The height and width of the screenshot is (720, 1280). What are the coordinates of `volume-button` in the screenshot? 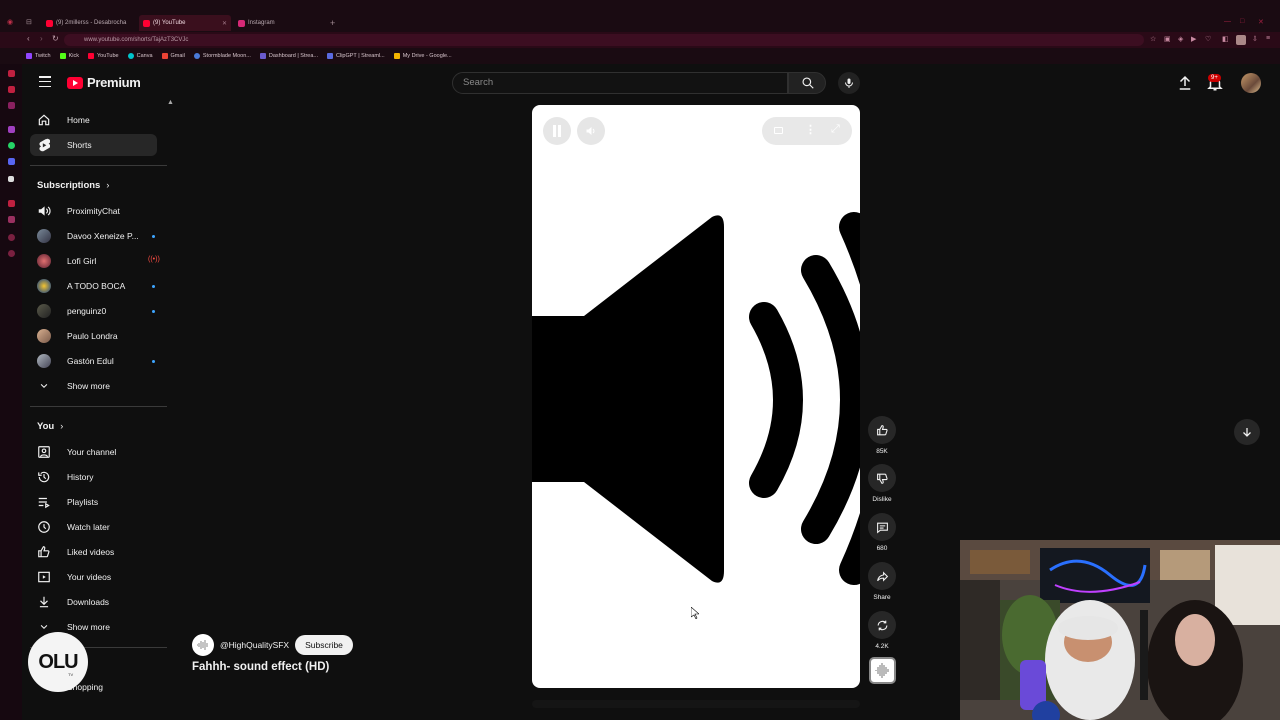 It's located at (591, 131).